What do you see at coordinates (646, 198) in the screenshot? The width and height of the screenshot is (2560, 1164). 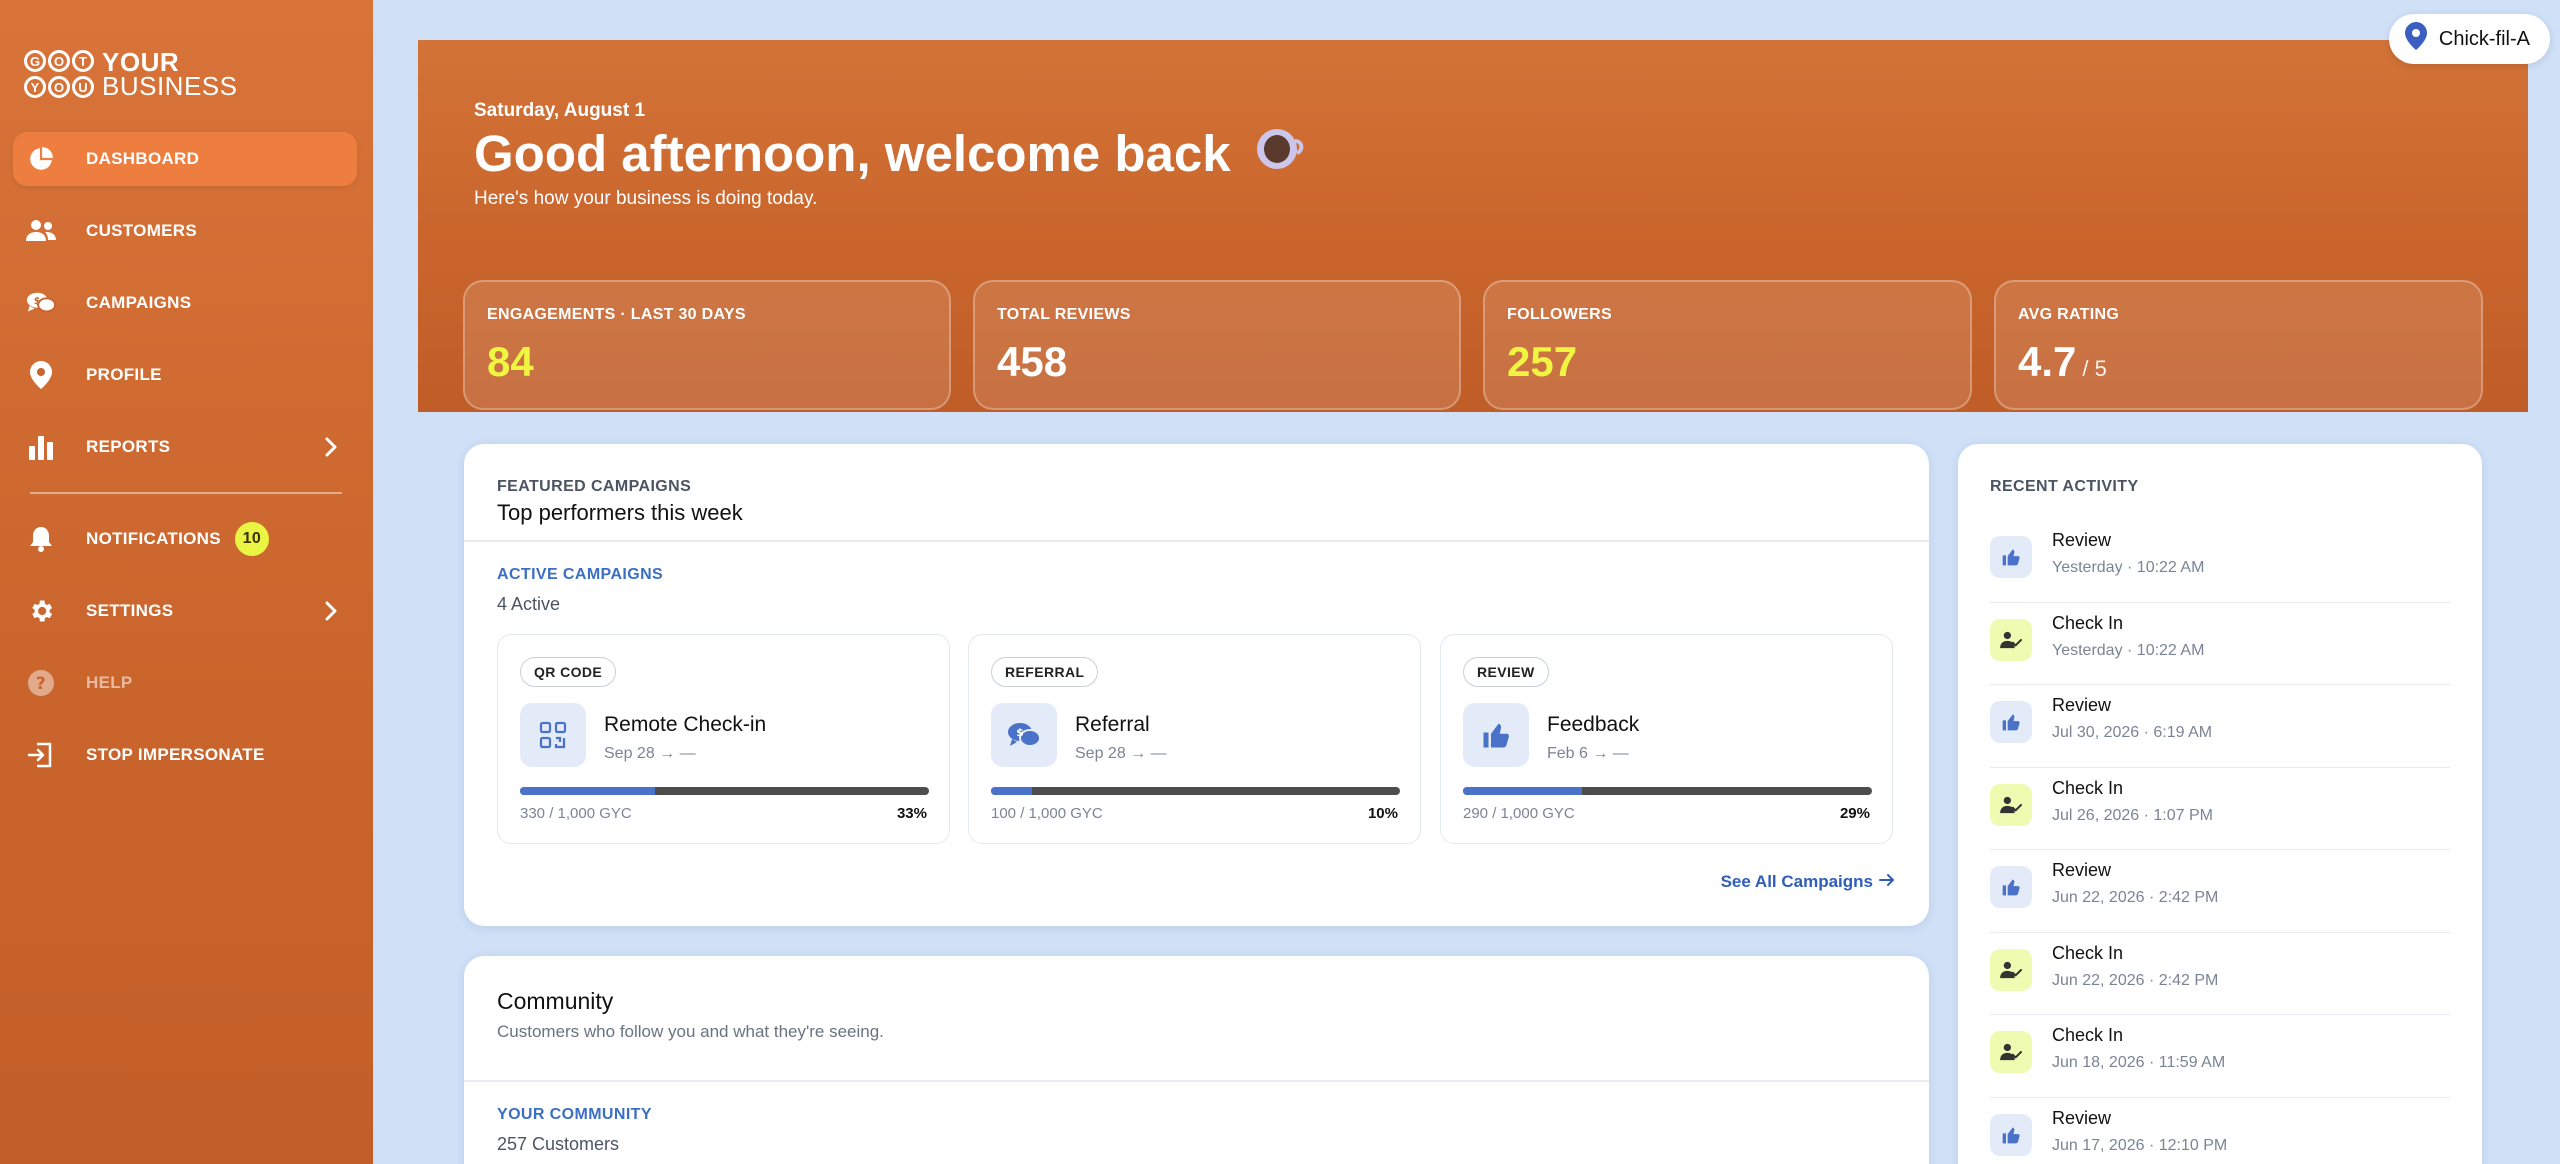 I see `welcome-subtitle: Here's how your business is doing today.` at bounding box center [646, 198].